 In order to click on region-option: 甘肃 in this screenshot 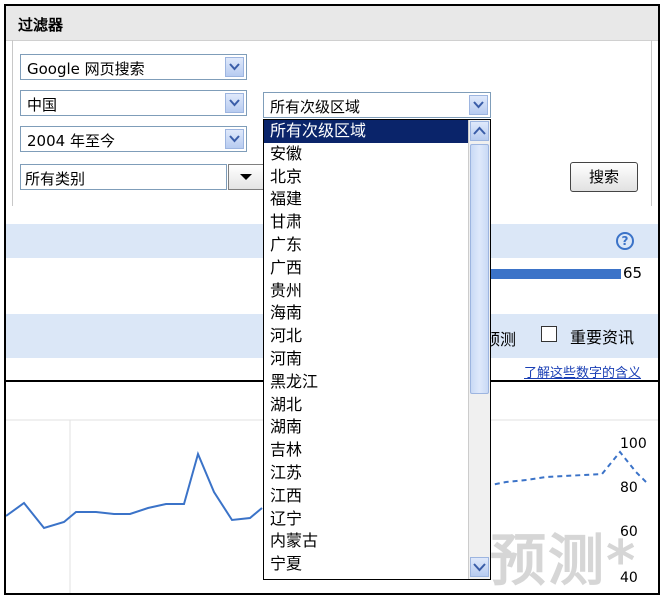, I will do `click(366, 222)`.